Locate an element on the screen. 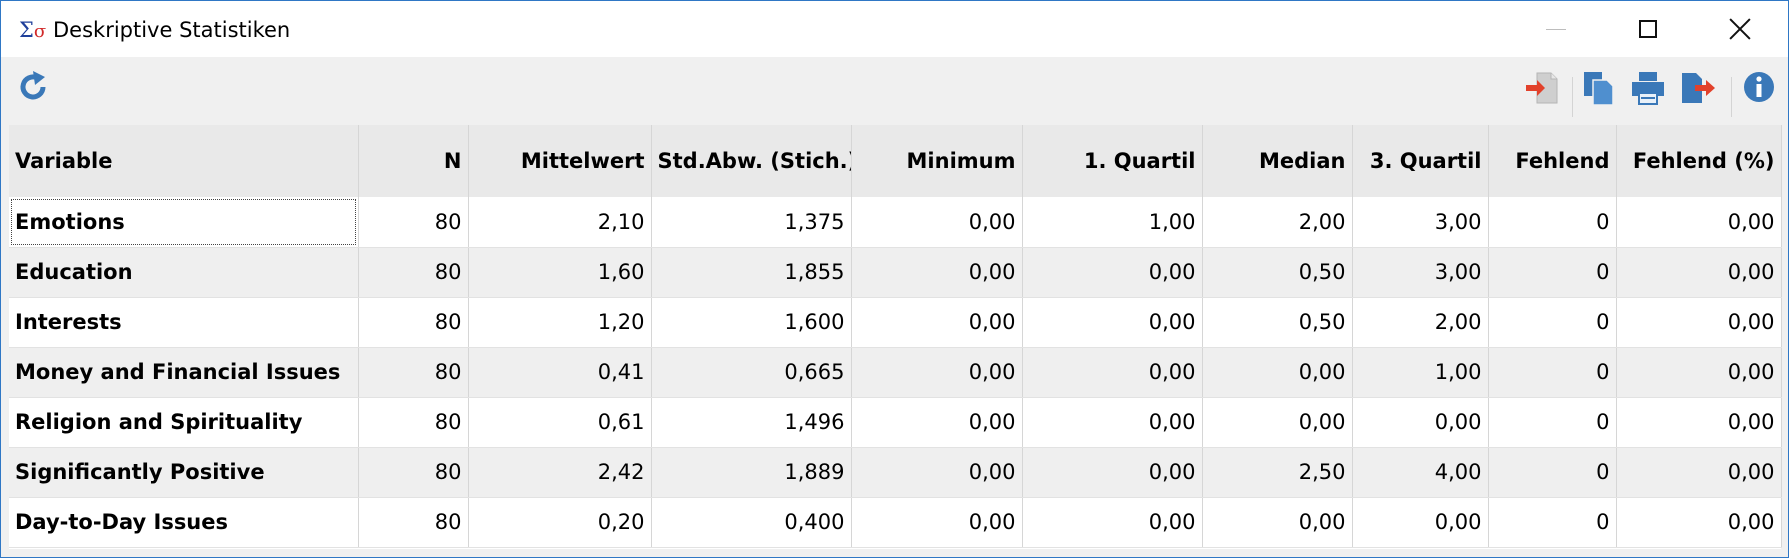 The height and width of the screenshot is (558, 1789). cell-quartil-1: 1,00 is located at coordinates (1112, 222).